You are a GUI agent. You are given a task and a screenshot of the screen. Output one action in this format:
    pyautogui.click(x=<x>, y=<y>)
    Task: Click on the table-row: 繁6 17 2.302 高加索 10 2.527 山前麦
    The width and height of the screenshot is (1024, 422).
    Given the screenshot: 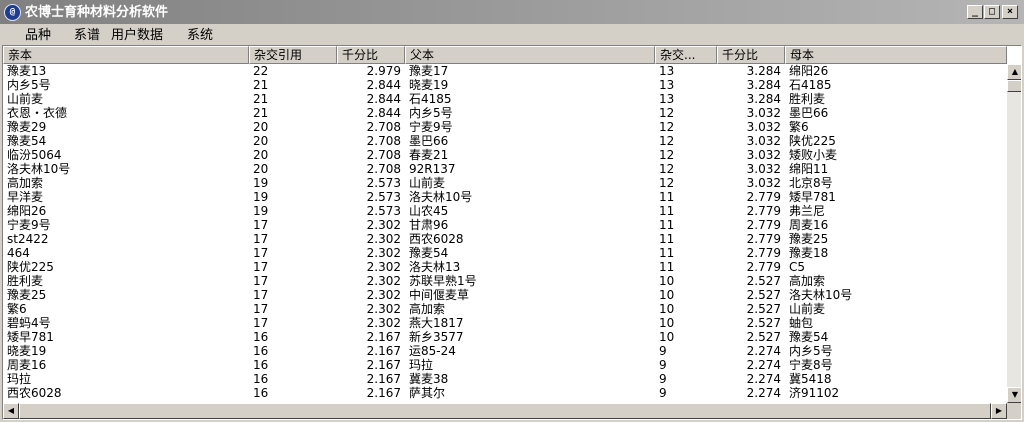 What is the action you would take?
    pyautogui.click(x=505, y=309)
    